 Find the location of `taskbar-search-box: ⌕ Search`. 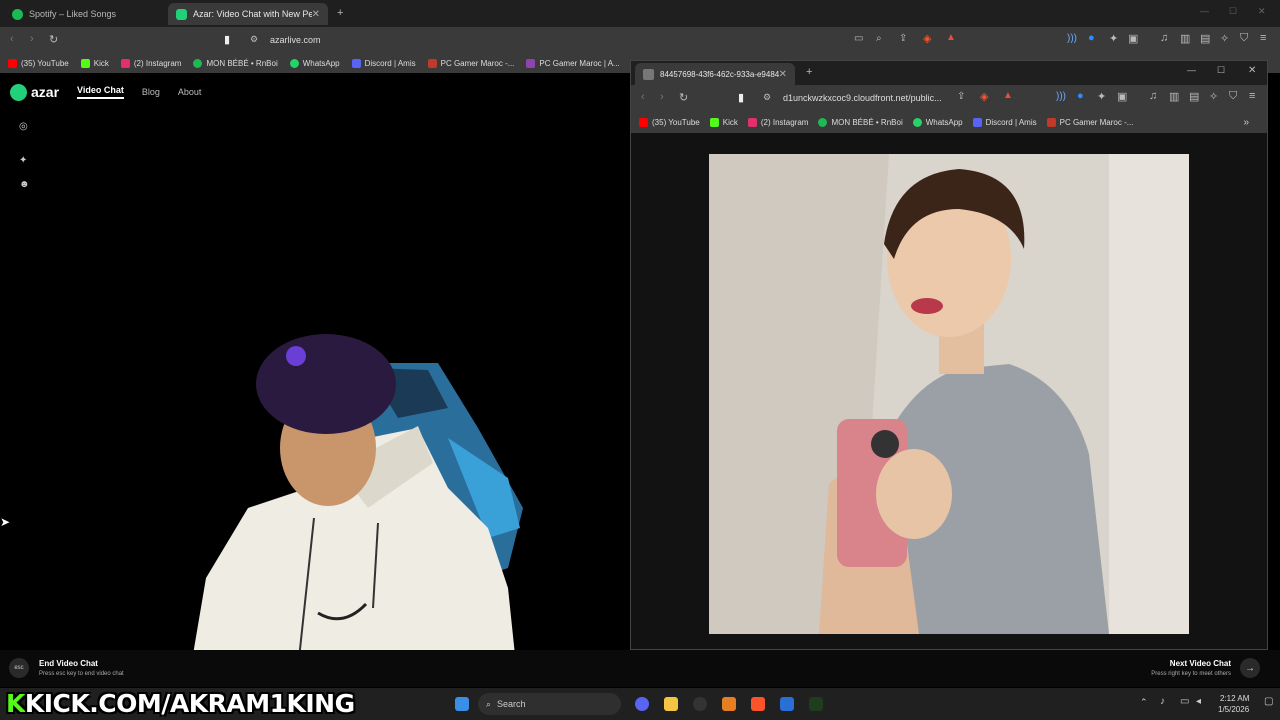

taskbar-search-box: ⌕ Search is located at coordinates (549, 704).